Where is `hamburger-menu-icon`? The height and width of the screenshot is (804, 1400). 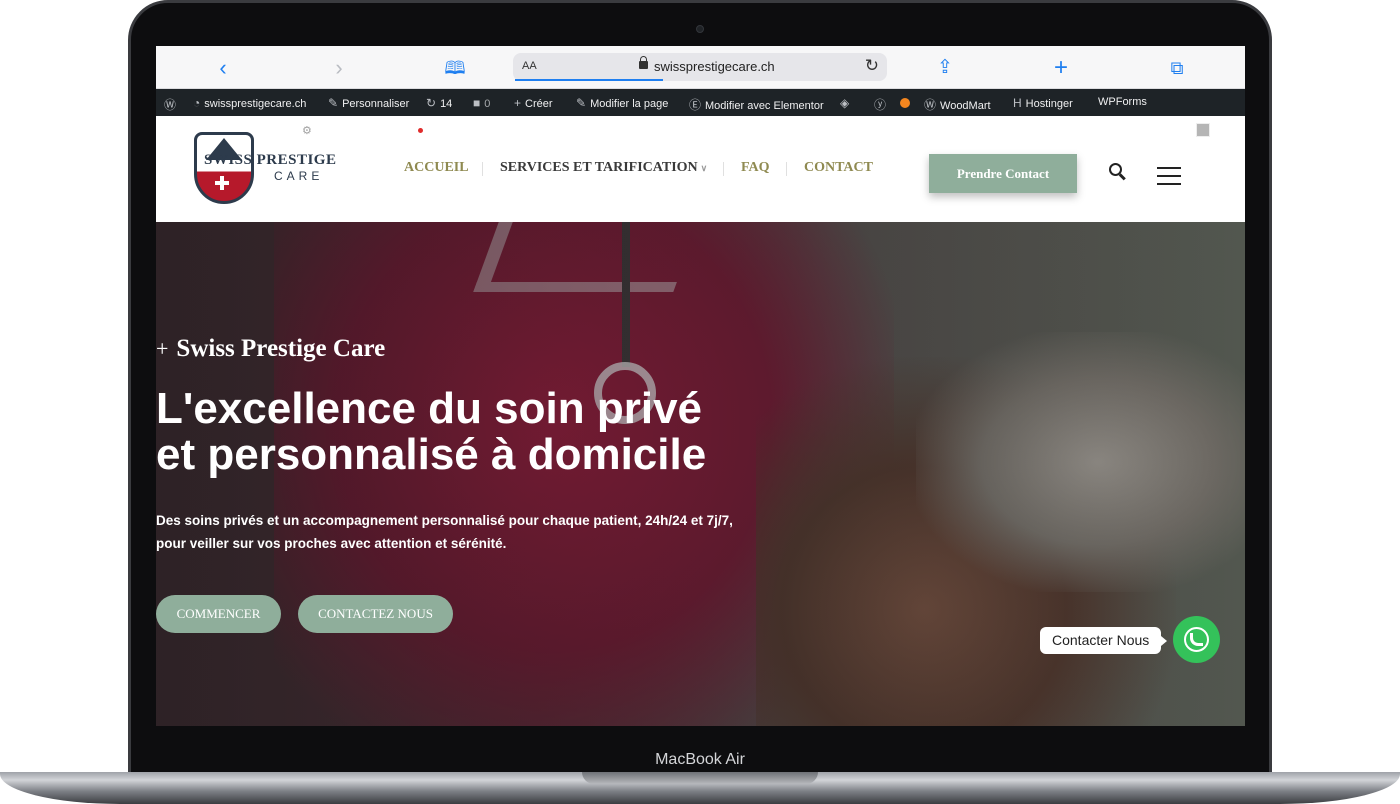
hamburger-menu-icon is located at coordinates (1169, 176).